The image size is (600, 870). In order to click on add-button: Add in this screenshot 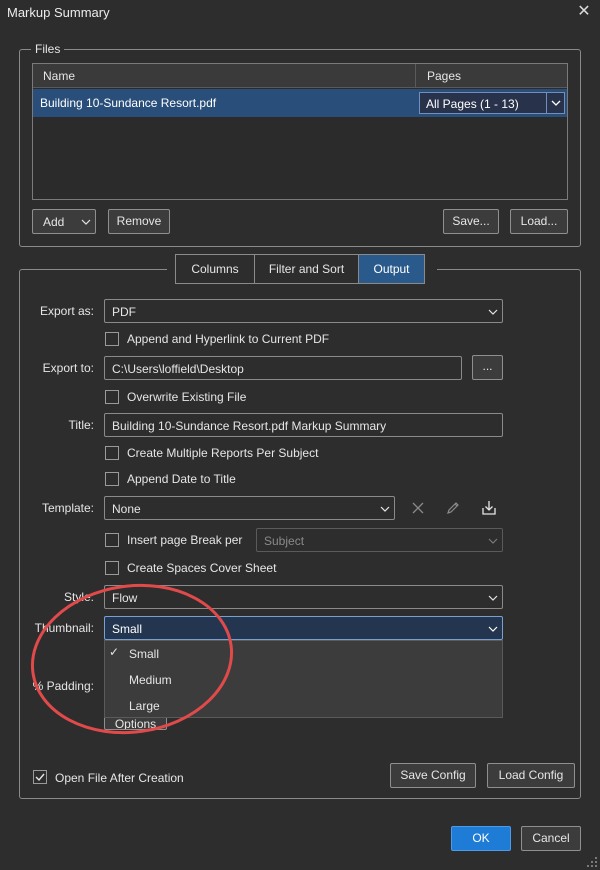, I will do `click(64, 221)`.